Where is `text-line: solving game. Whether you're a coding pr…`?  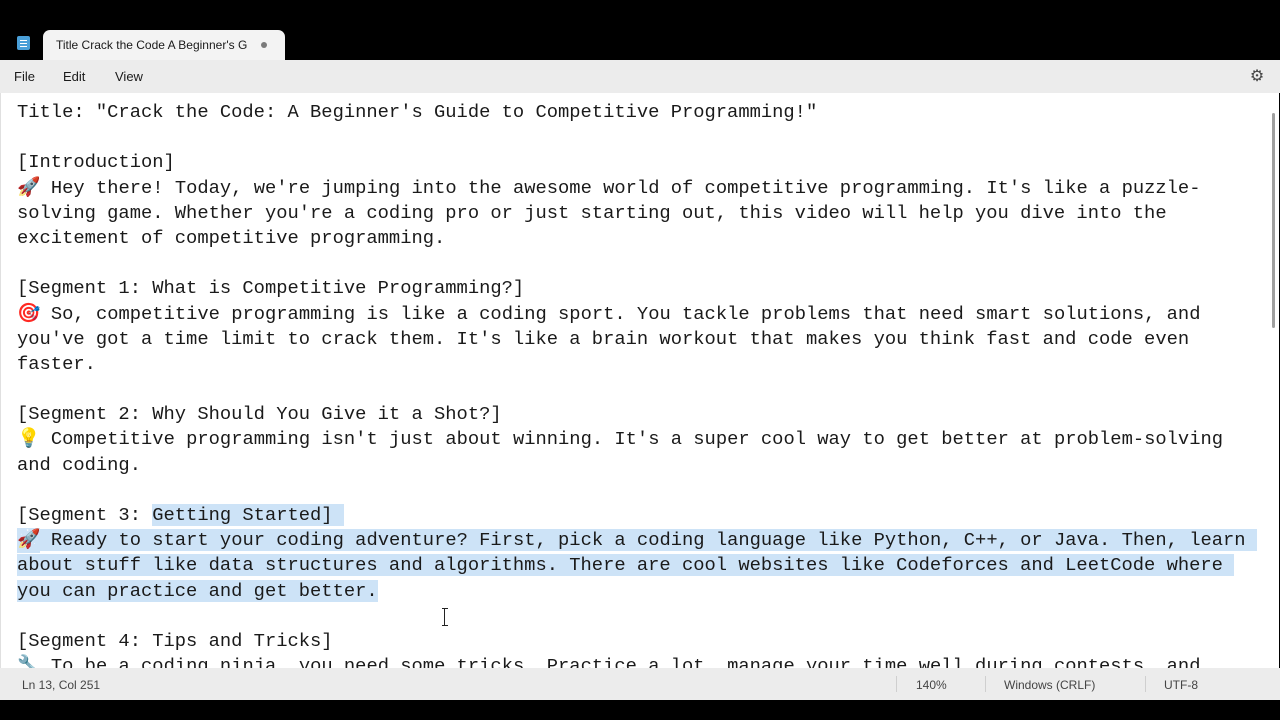 text-line: solving game. Whether you're a coding pr… is located at coordinates (637, 213).